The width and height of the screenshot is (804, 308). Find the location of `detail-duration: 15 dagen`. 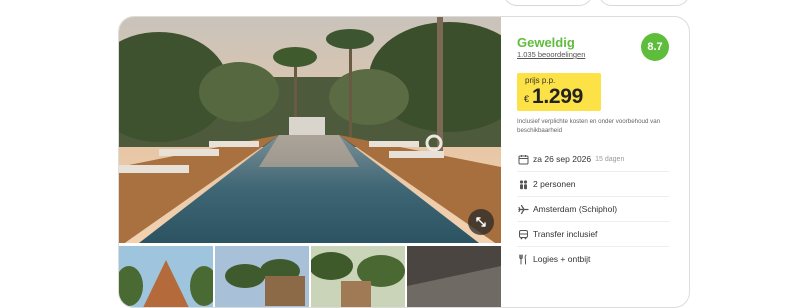

detail-duration: 15 dagen is located at coordinates (610, 159).